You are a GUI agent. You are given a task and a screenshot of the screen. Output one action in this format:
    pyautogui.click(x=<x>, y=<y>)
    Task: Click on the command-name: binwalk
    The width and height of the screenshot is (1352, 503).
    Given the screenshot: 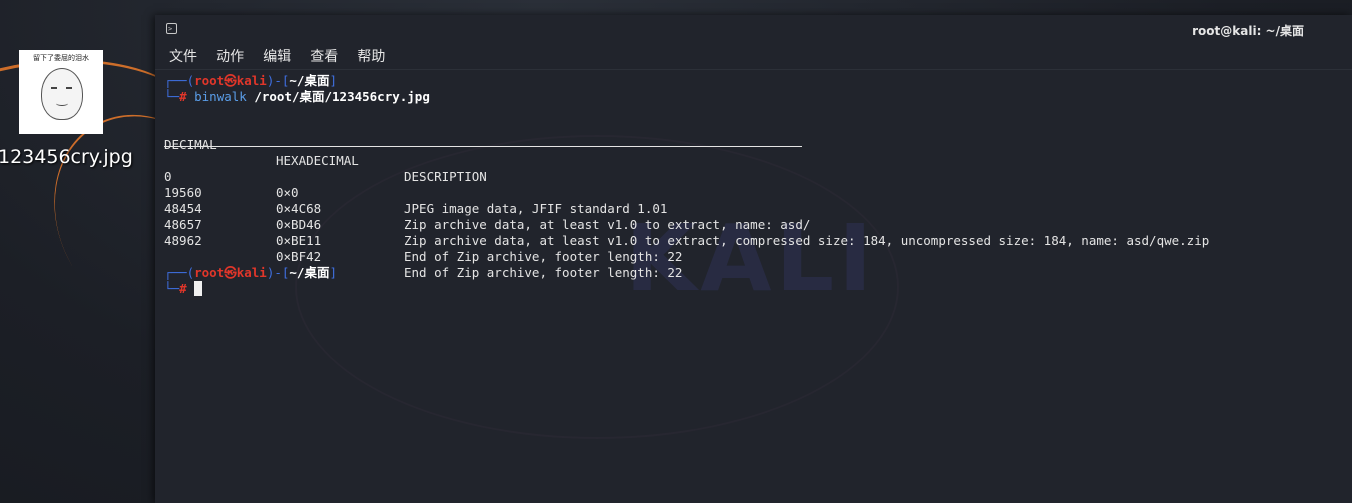 What is the action you would take?
    pyautogui.click(x=220, y=96)
    